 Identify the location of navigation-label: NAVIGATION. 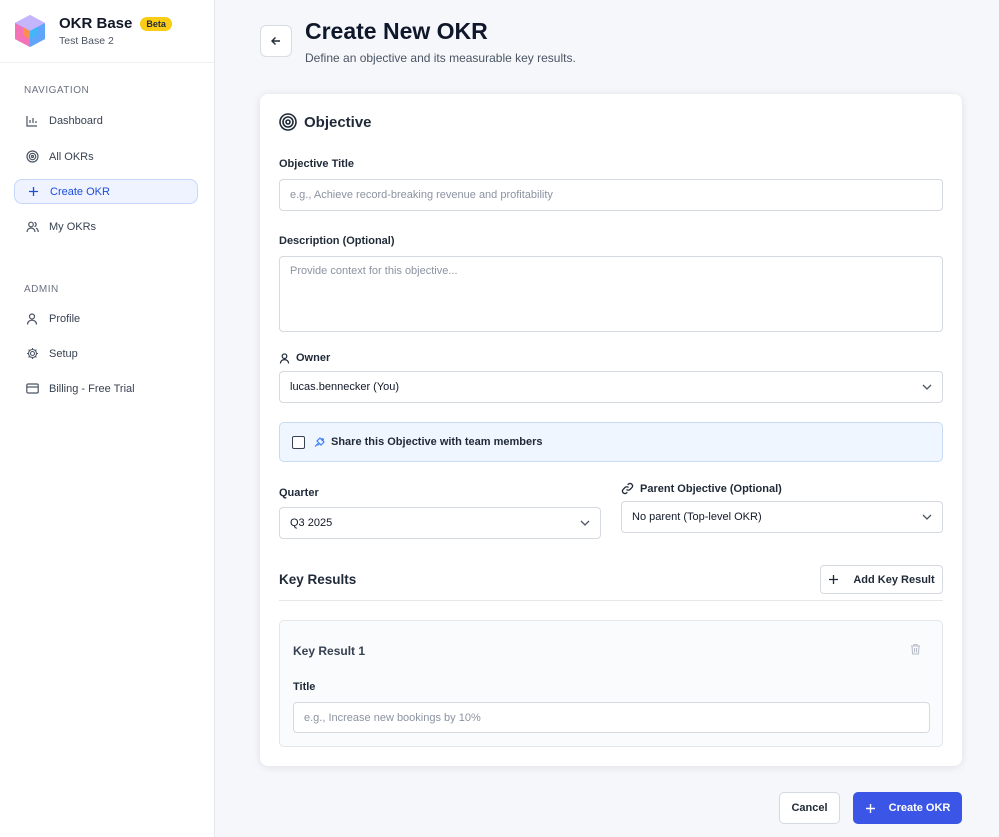
(57, 90).